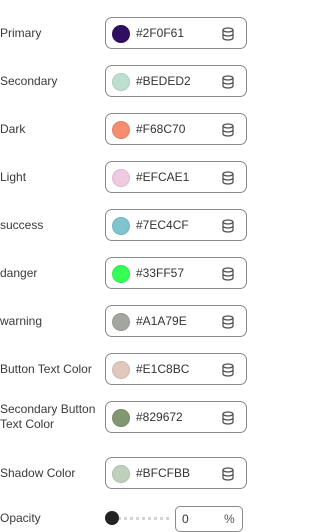 The width and height of the screenshot is (320, 532). I want to click on color-row-secondary: Secondary #BEDED2, so click(123, 81).